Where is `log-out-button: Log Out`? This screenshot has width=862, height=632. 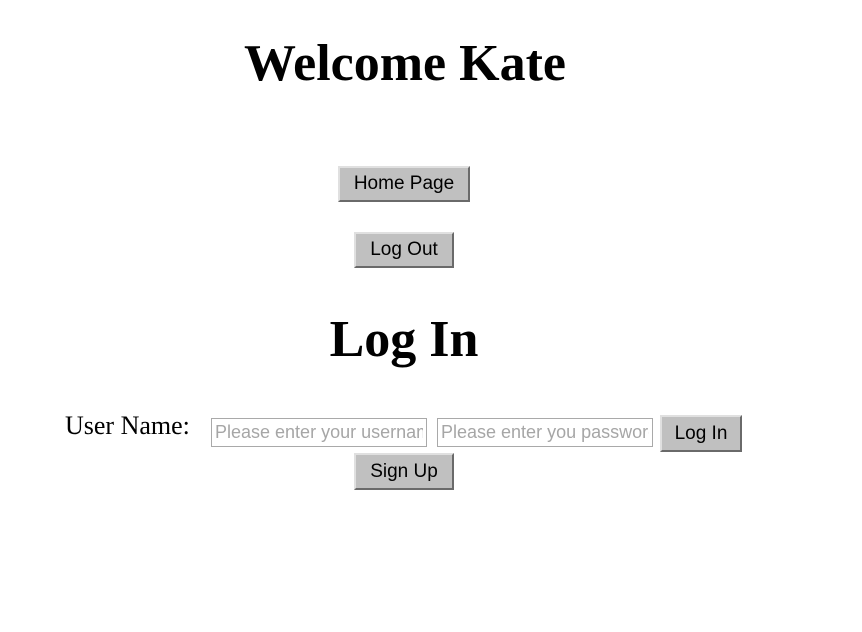
log-out-button: Log Out is located at coordinates (404, 250).